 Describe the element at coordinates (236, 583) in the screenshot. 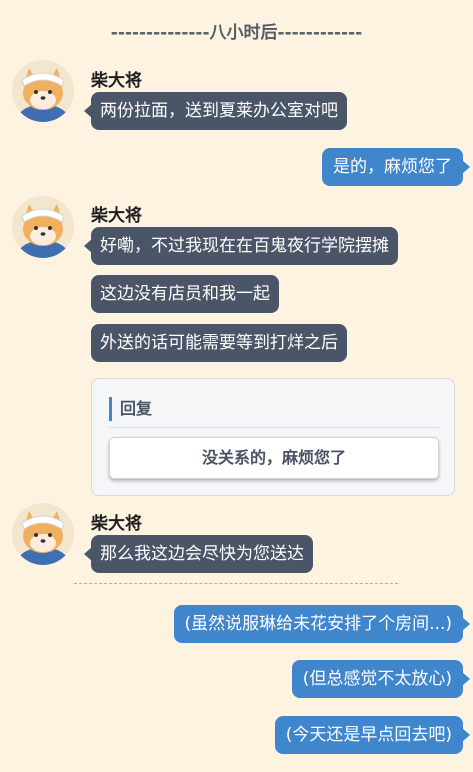

I see `divider-line` at that location.